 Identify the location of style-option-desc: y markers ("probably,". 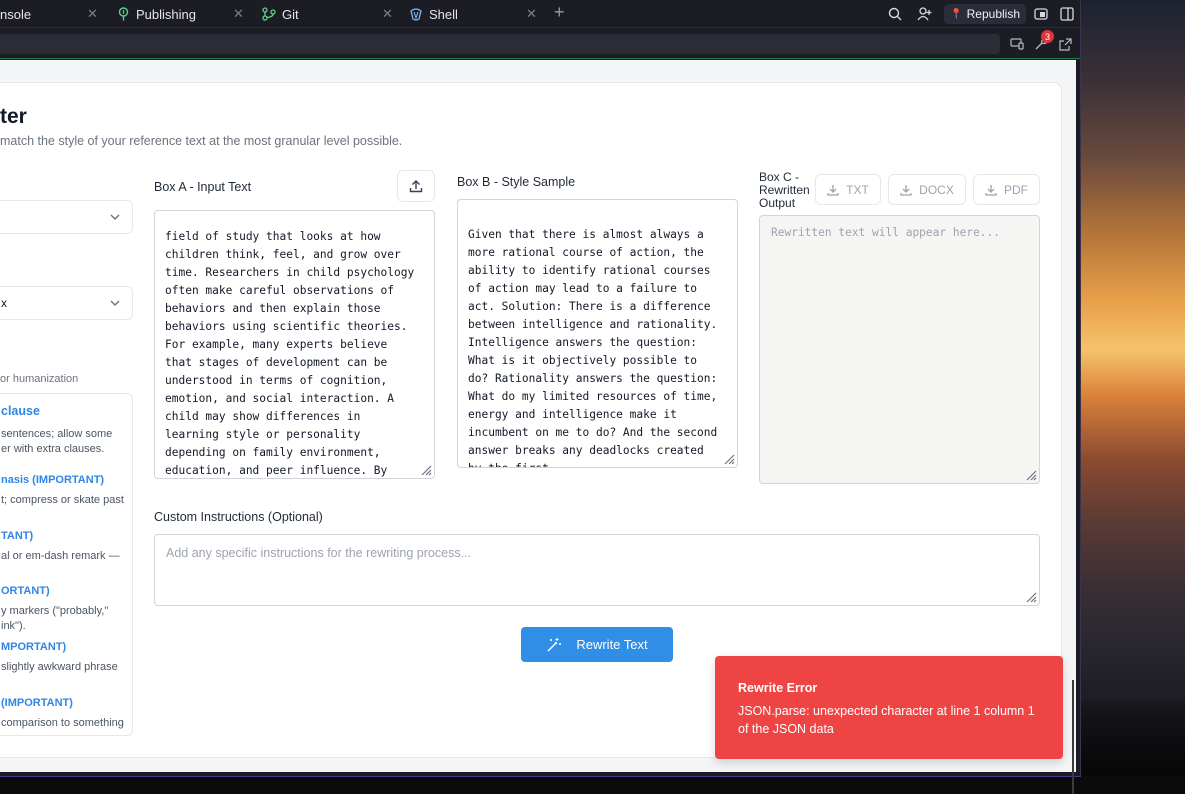
(55, 611).